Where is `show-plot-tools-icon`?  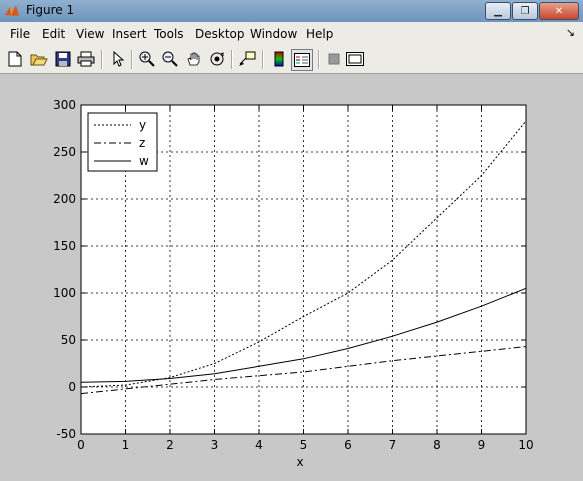 show-plot-tools-icon is located at coordinates (355, 59).